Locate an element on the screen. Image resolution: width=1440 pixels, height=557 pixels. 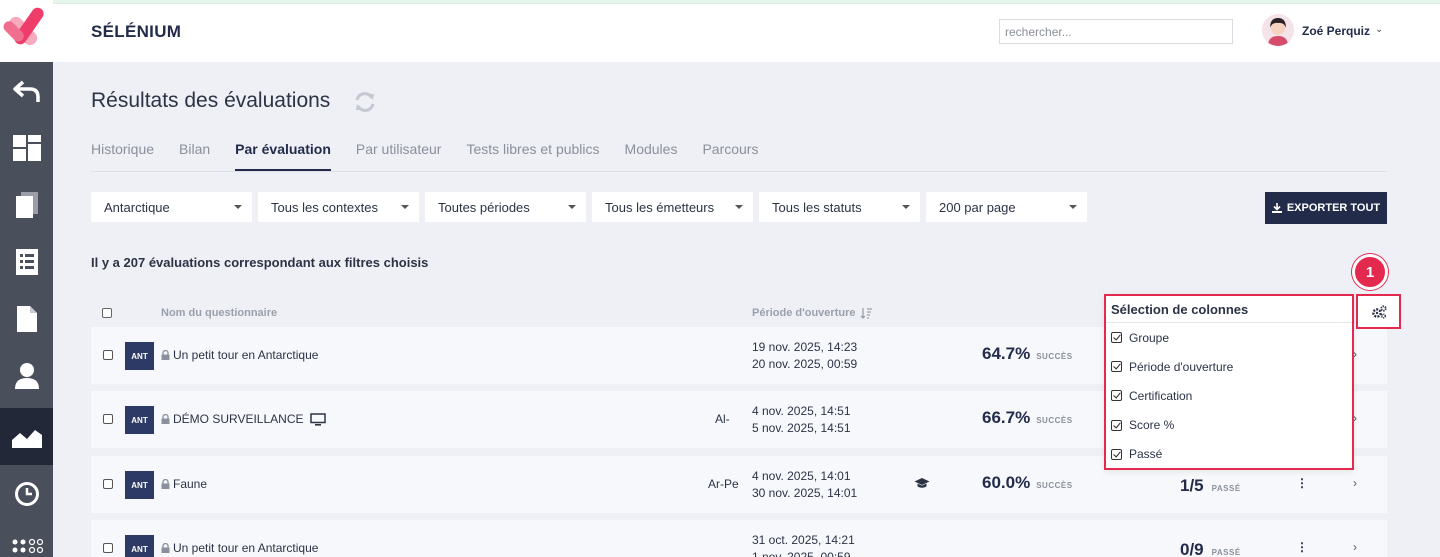
download-icon is located at coordinates (1276, 208).